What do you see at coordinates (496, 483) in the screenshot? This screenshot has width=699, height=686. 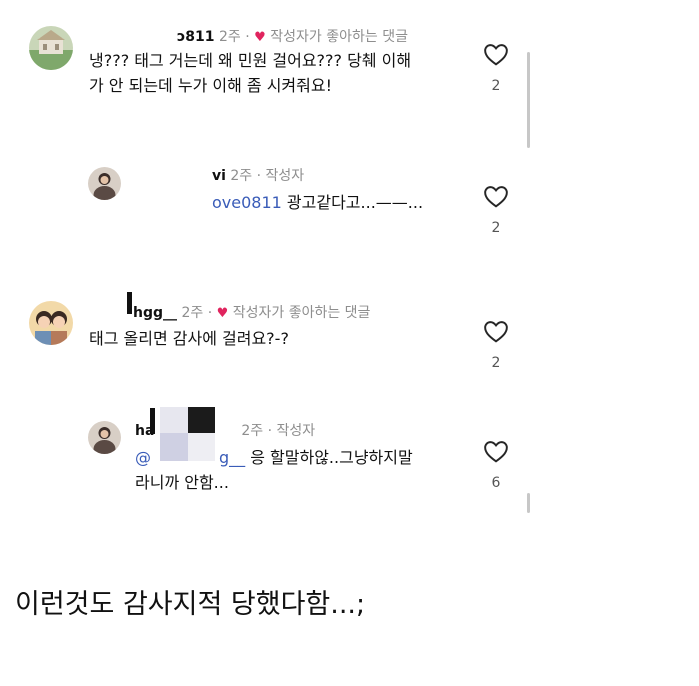 I see `like-count: 6` at bounding box center [496, 483].